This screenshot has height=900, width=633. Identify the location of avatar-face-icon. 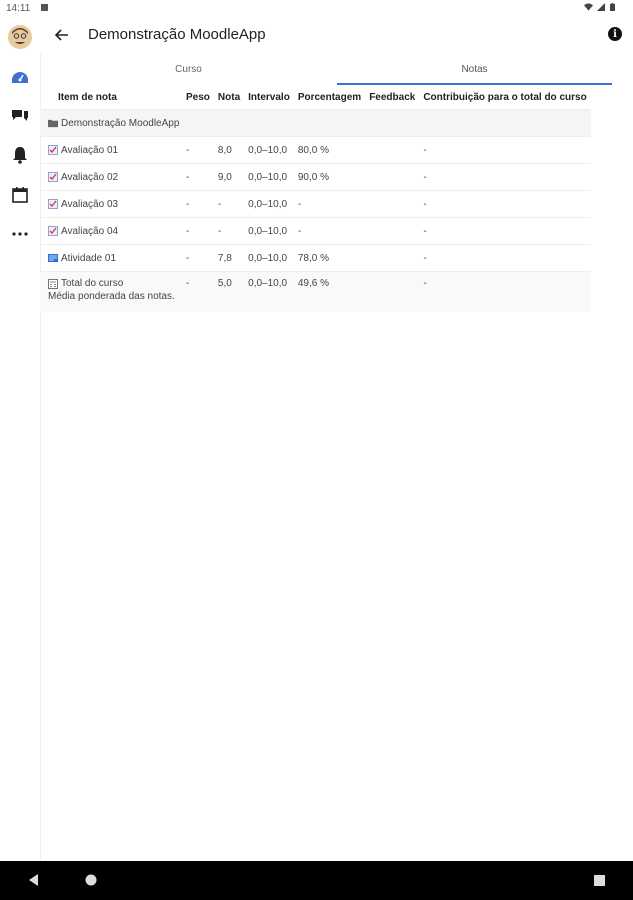
(20, 37).